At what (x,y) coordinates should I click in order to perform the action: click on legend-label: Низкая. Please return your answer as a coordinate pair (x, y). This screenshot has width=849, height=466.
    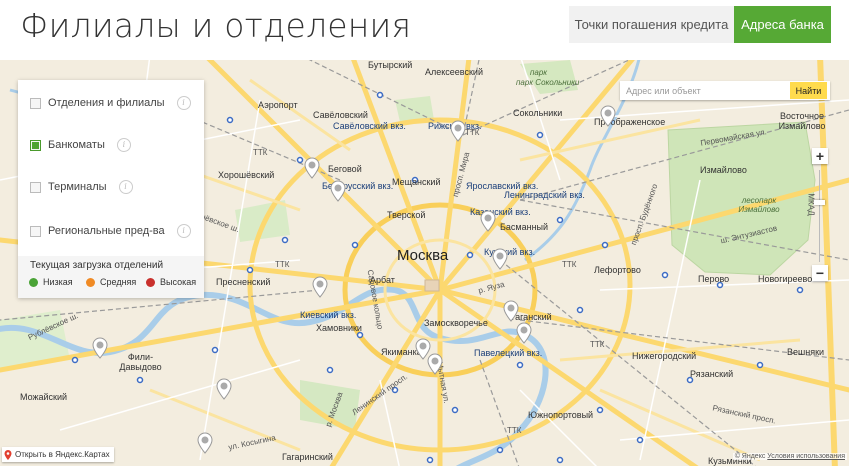
    Looking at the image, I should click on (58, 282).